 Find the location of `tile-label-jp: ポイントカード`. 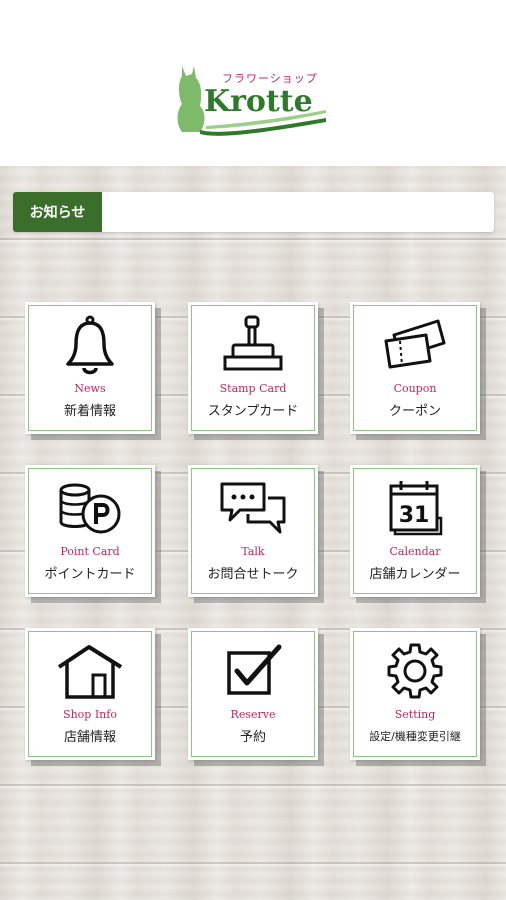

tile-label-jp: ポイントカード is located at coordinates (90, 574).